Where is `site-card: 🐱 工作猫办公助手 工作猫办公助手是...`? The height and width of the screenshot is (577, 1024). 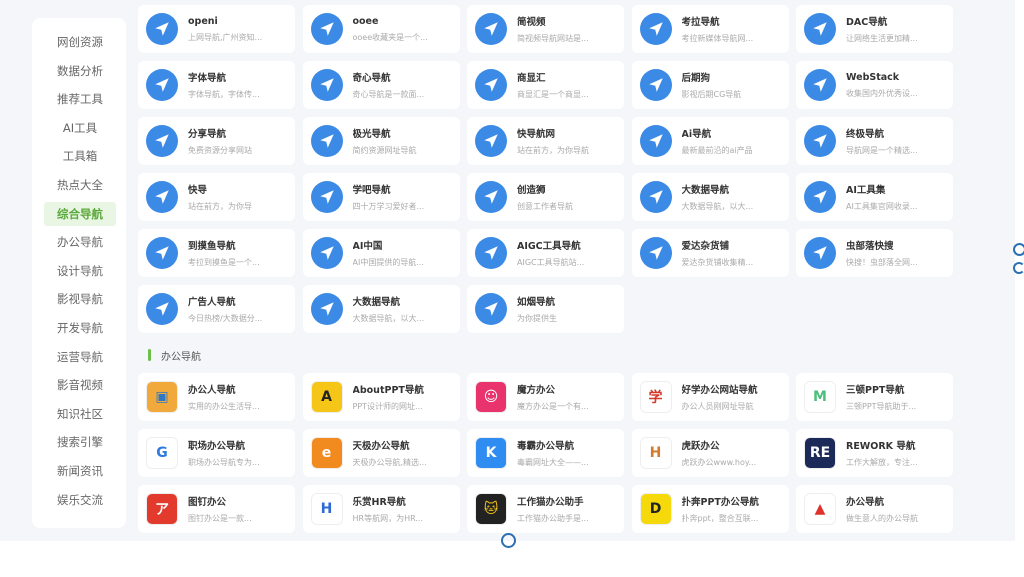 site-card: 🐱 工作猫办公助手 工作猫办公助手是... is located at coordinates (545, 509).